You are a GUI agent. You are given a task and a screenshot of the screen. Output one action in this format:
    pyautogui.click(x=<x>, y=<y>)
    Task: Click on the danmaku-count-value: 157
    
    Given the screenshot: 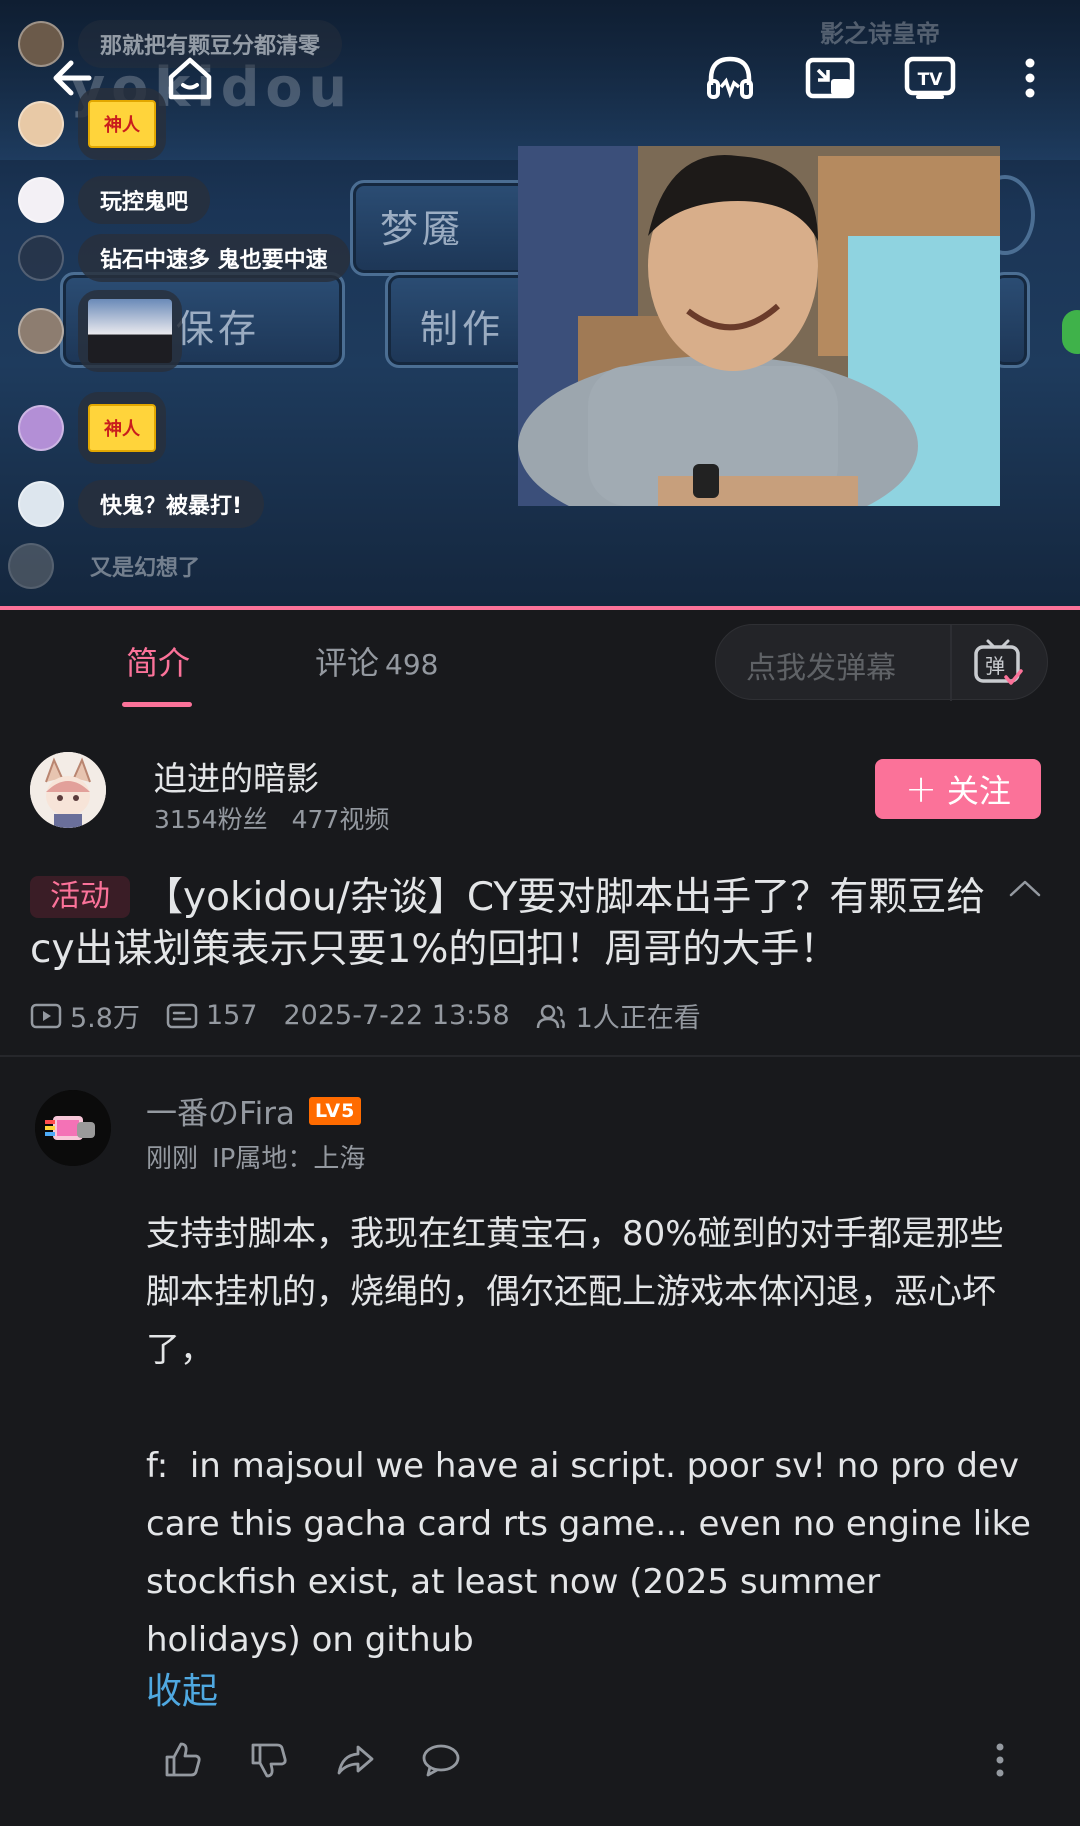 What is the action you would take?
    pyautogui.click(x=231, y=1015)
    